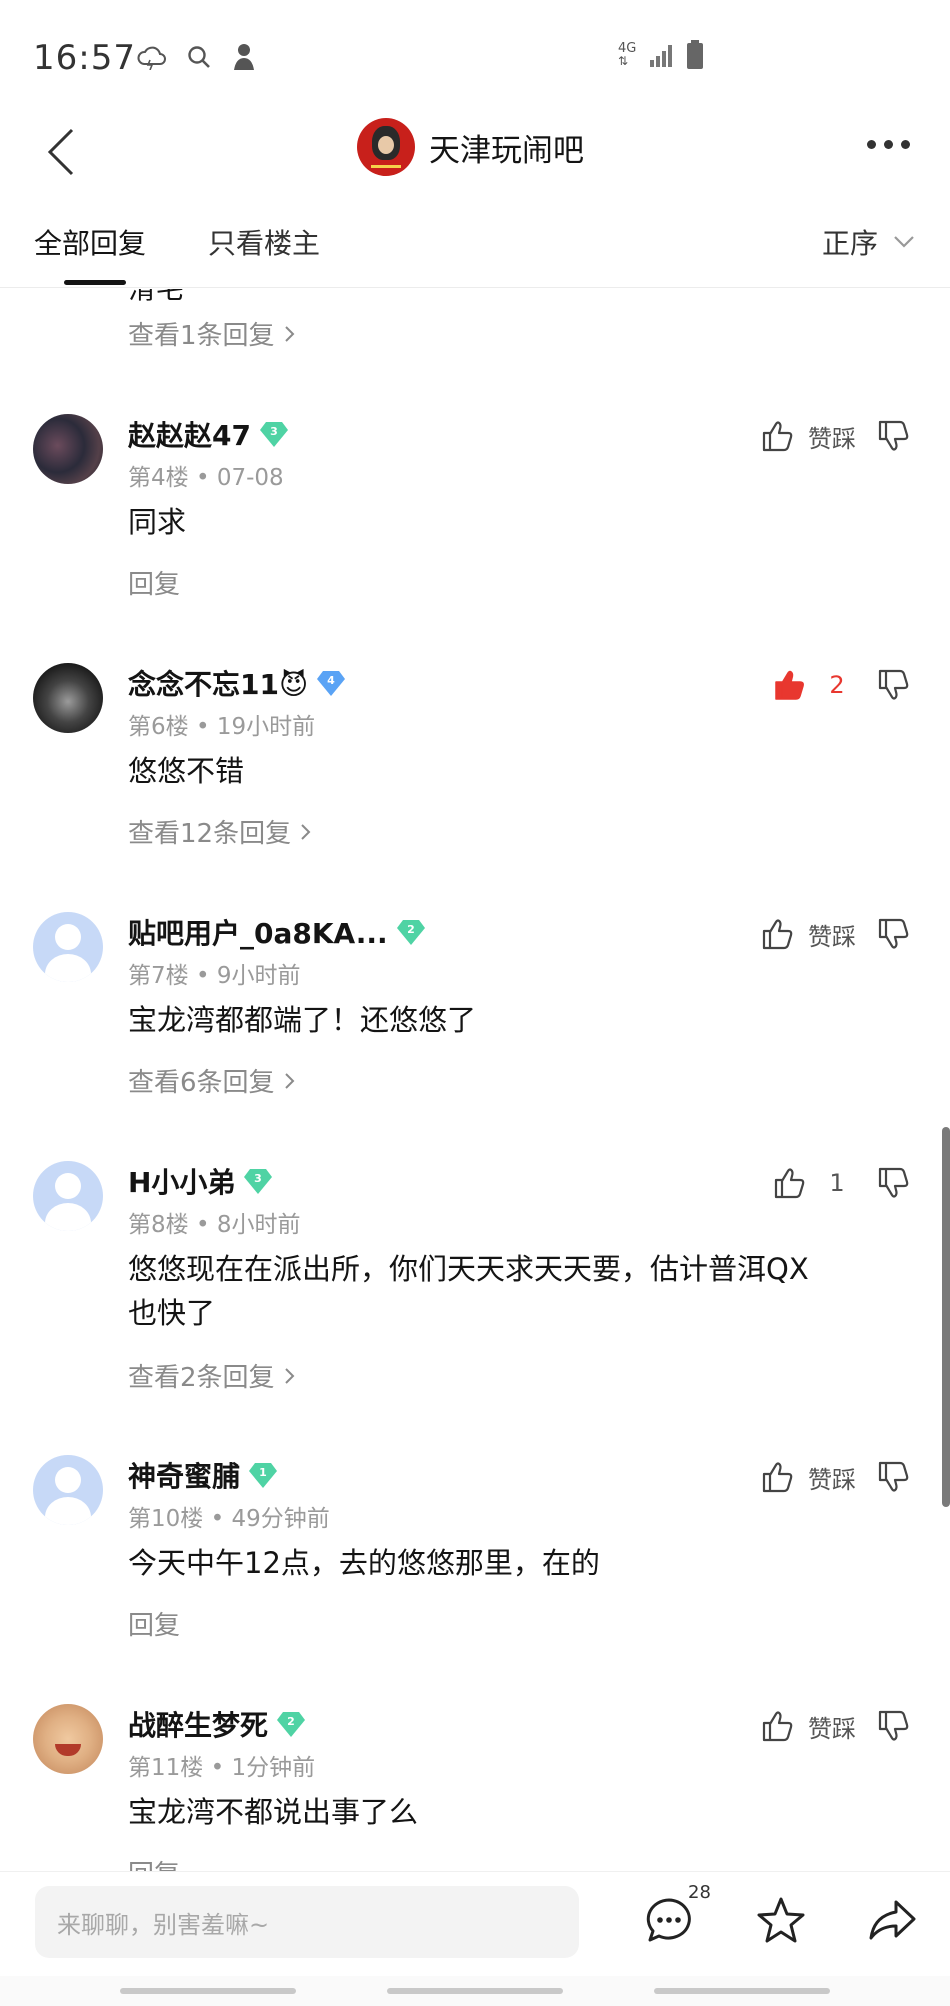 This screenshot has height=2006, width=950. Describe the element at coordinates (208, 1991) in the screenshot. I see `nav-recents-pill` at that location.